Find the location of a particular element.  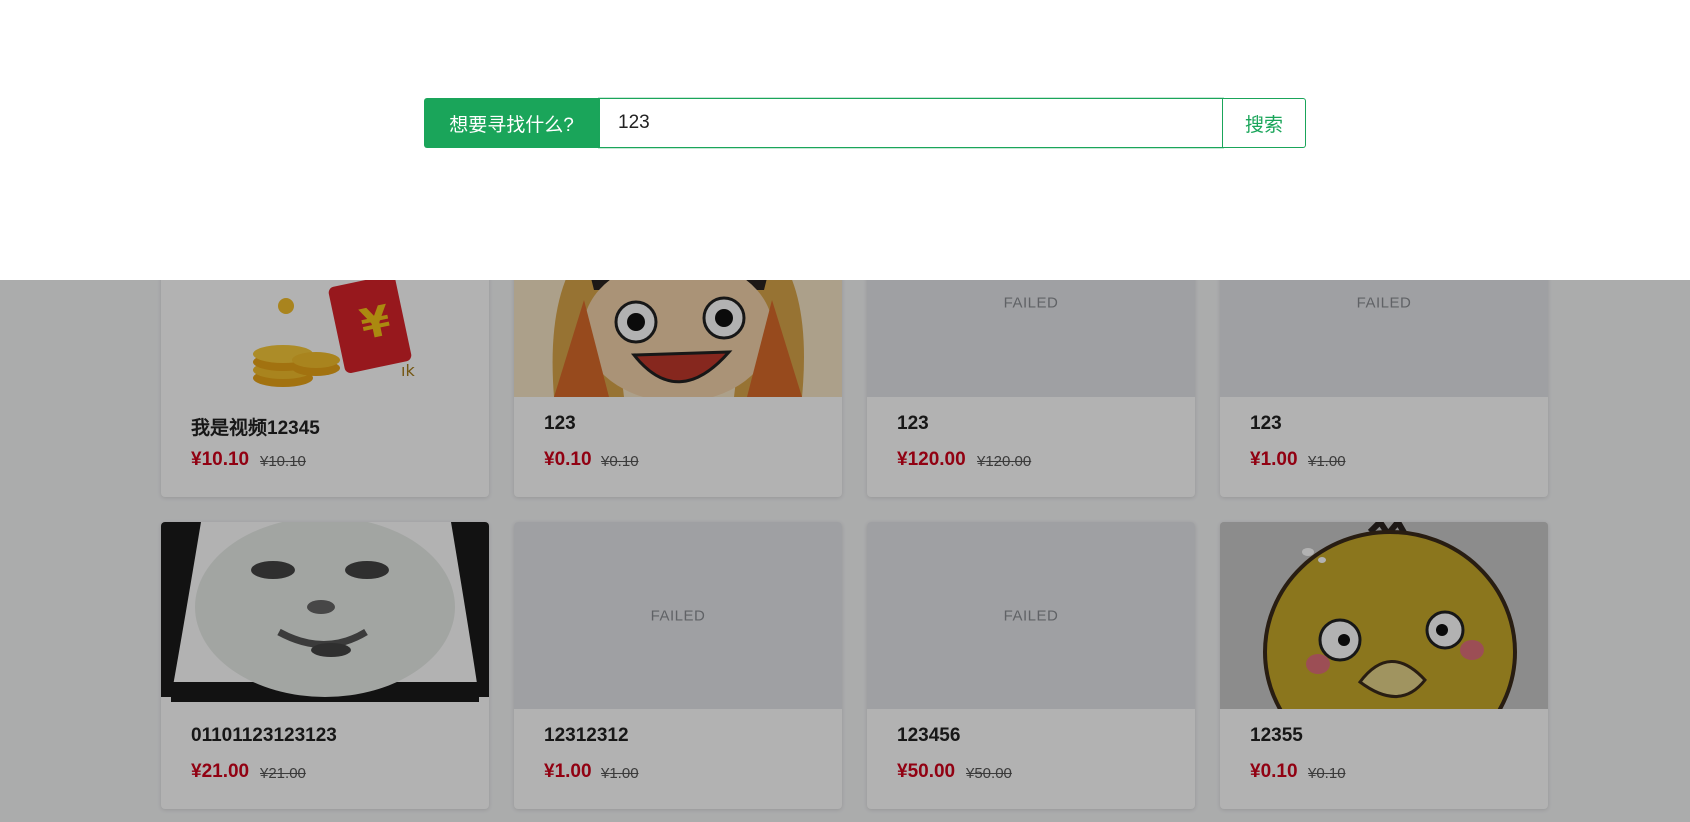

search-input is located at coordinates (911, 123).